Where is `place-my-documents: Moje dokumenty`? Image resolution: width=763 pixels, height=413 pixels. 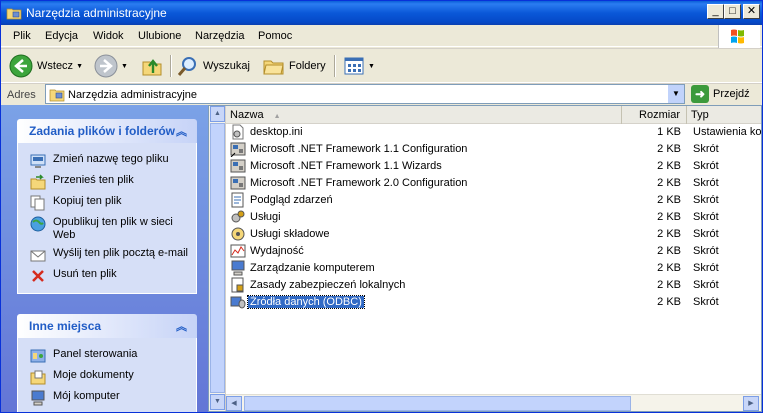 place-my-documents: Moje dokumenty is located at coordinates (107, 377).